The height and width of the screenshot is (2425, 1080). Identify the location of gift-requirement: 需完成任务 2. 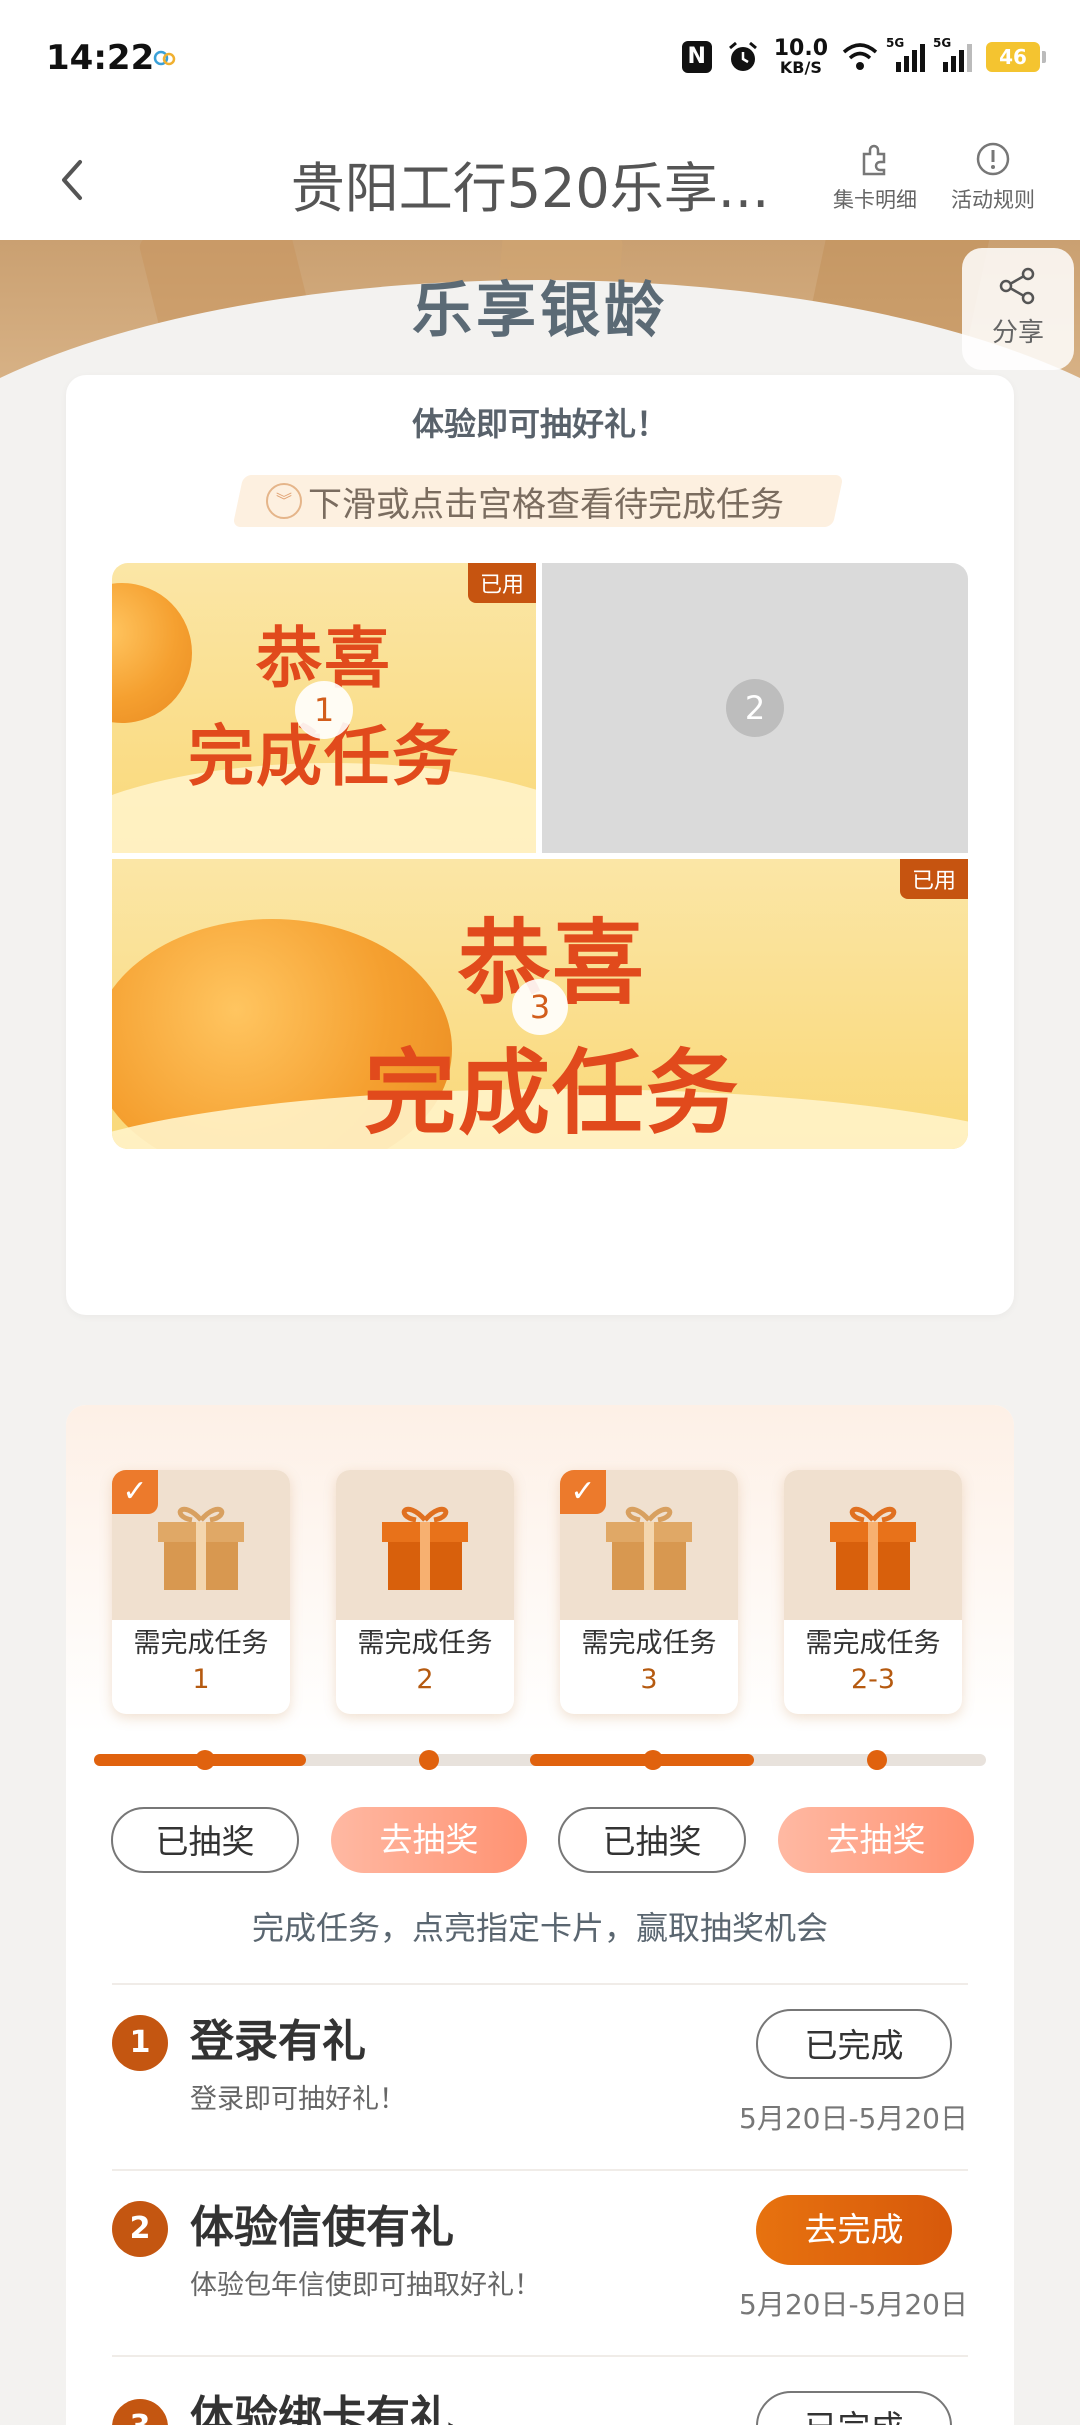
(425, 1661).